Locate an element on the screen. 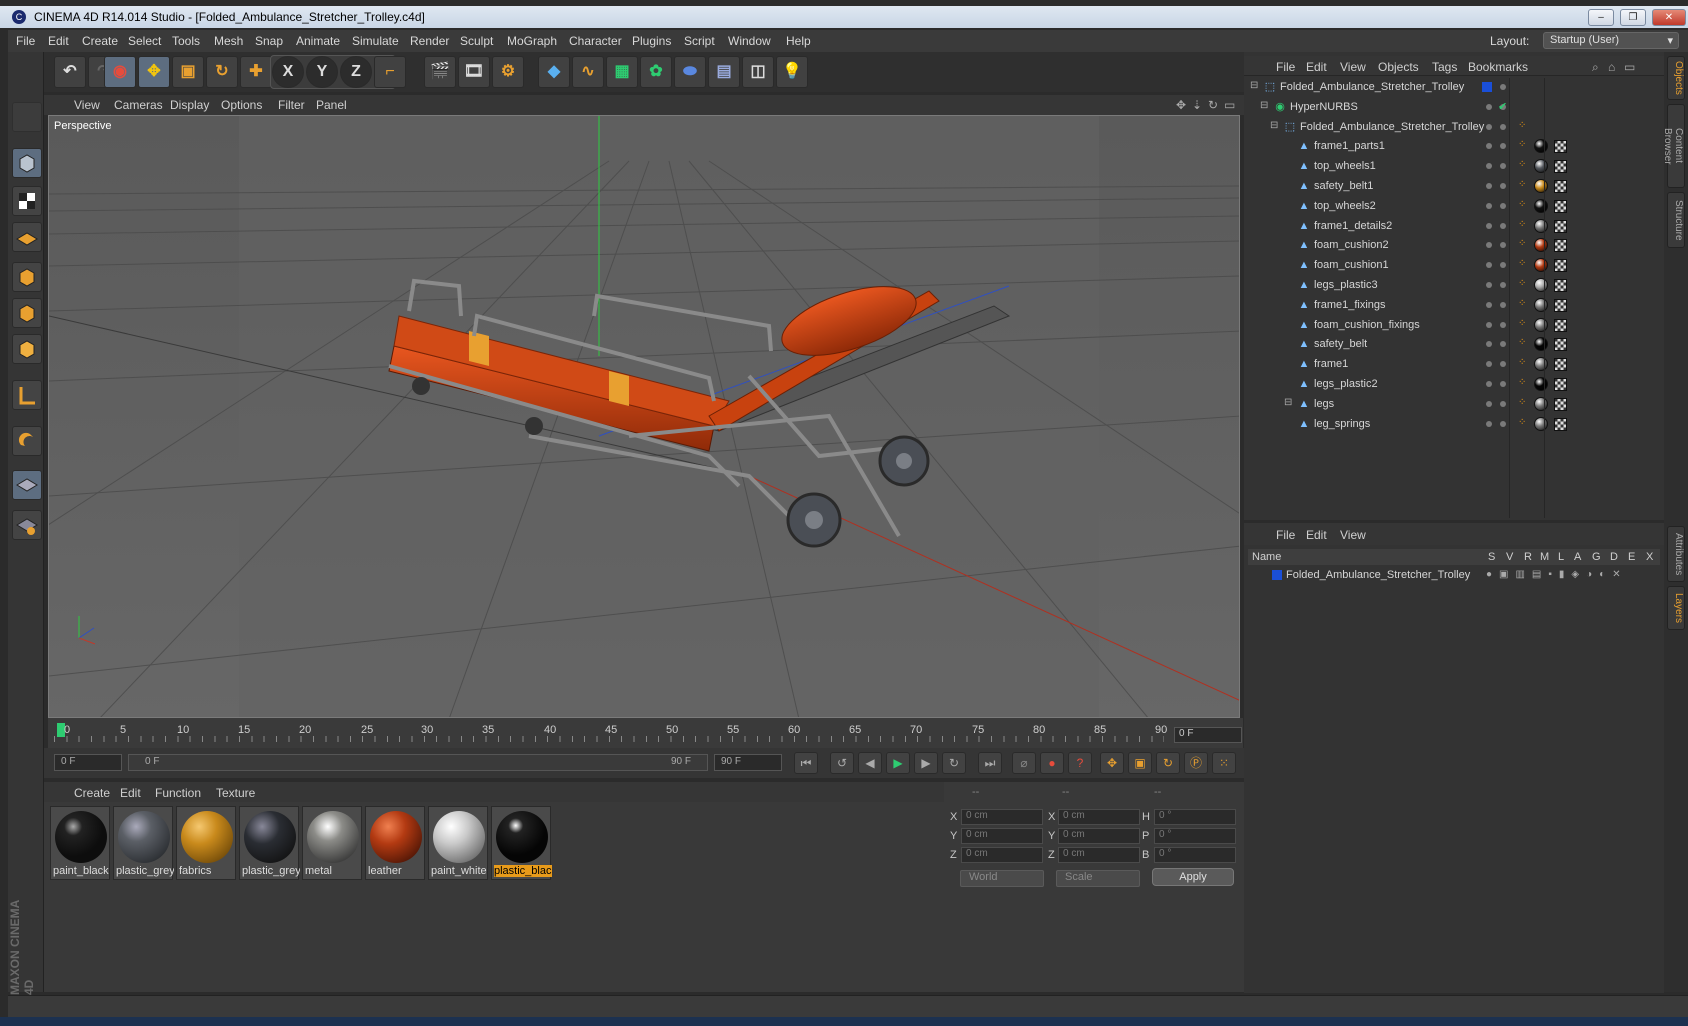 The width and height of the screenshot is (1688, 1026). menu-simulate: Simulate is located at coordinates (375, 41).